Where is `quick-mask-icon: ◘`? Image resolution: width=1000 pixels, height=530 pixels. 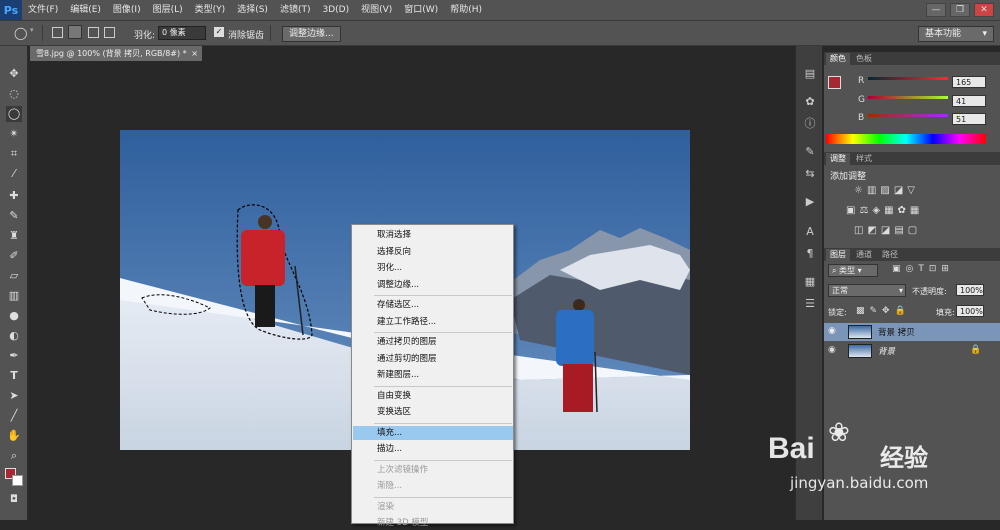 quick-mask-icon: ◘ is located at coordinates (14, 500).